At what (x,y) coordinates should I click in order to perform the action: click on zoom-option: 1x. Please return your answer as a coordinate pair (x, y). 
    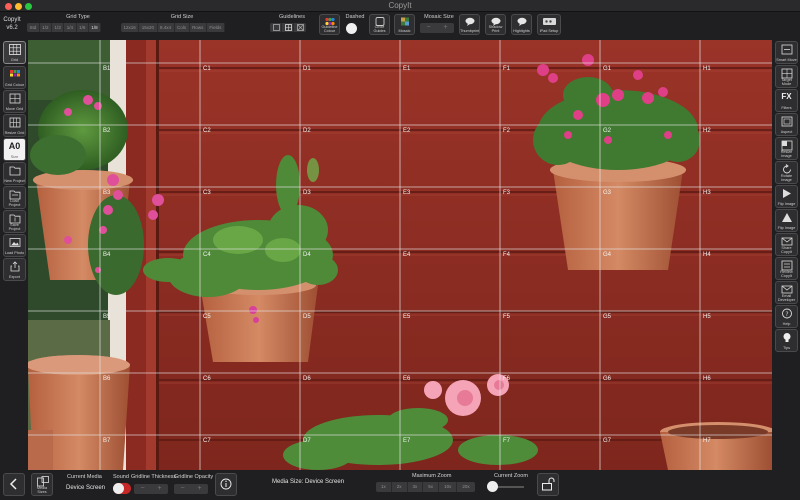
    Looking at the image, I should click on (384, 487).